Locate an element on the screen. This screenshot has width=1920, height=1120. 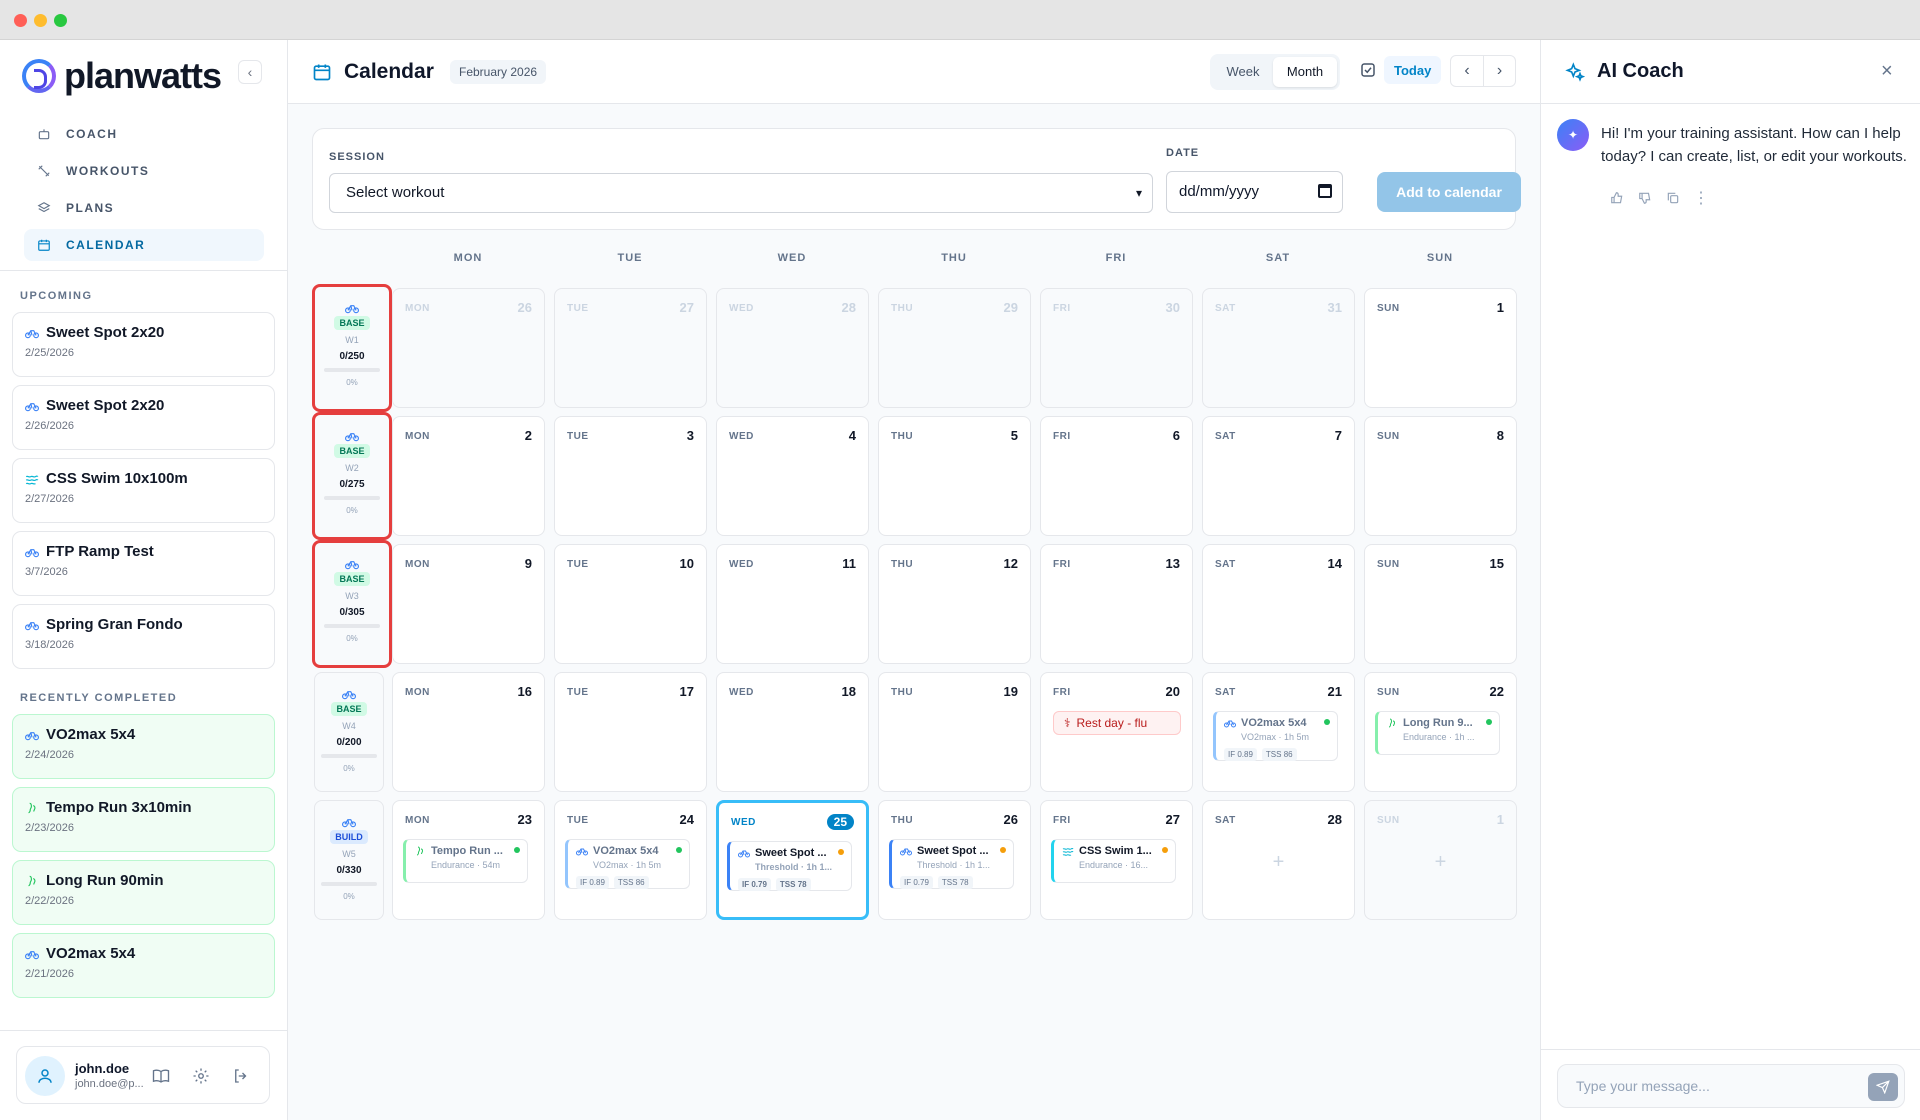
calendar-day: SAT 28 + is located at coordinates (1278, 860).